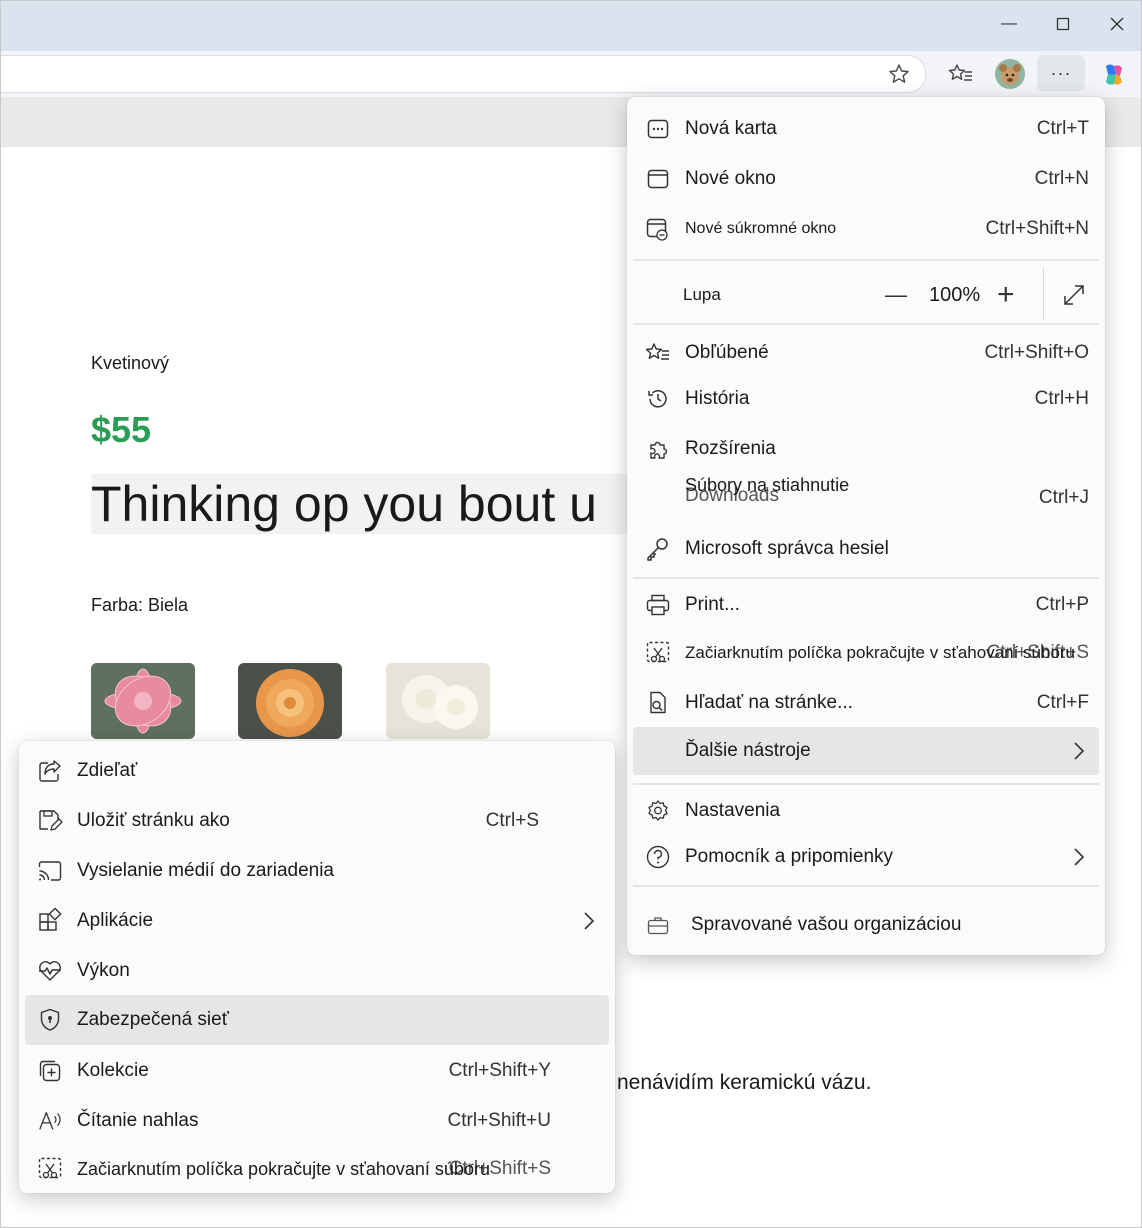 The height and width of the screenshot is (1228, 1142). What do you see at coordinates (658, 229) in the screenshot?
I see `inprivate-window-icon` at bounding box center [658, 229].